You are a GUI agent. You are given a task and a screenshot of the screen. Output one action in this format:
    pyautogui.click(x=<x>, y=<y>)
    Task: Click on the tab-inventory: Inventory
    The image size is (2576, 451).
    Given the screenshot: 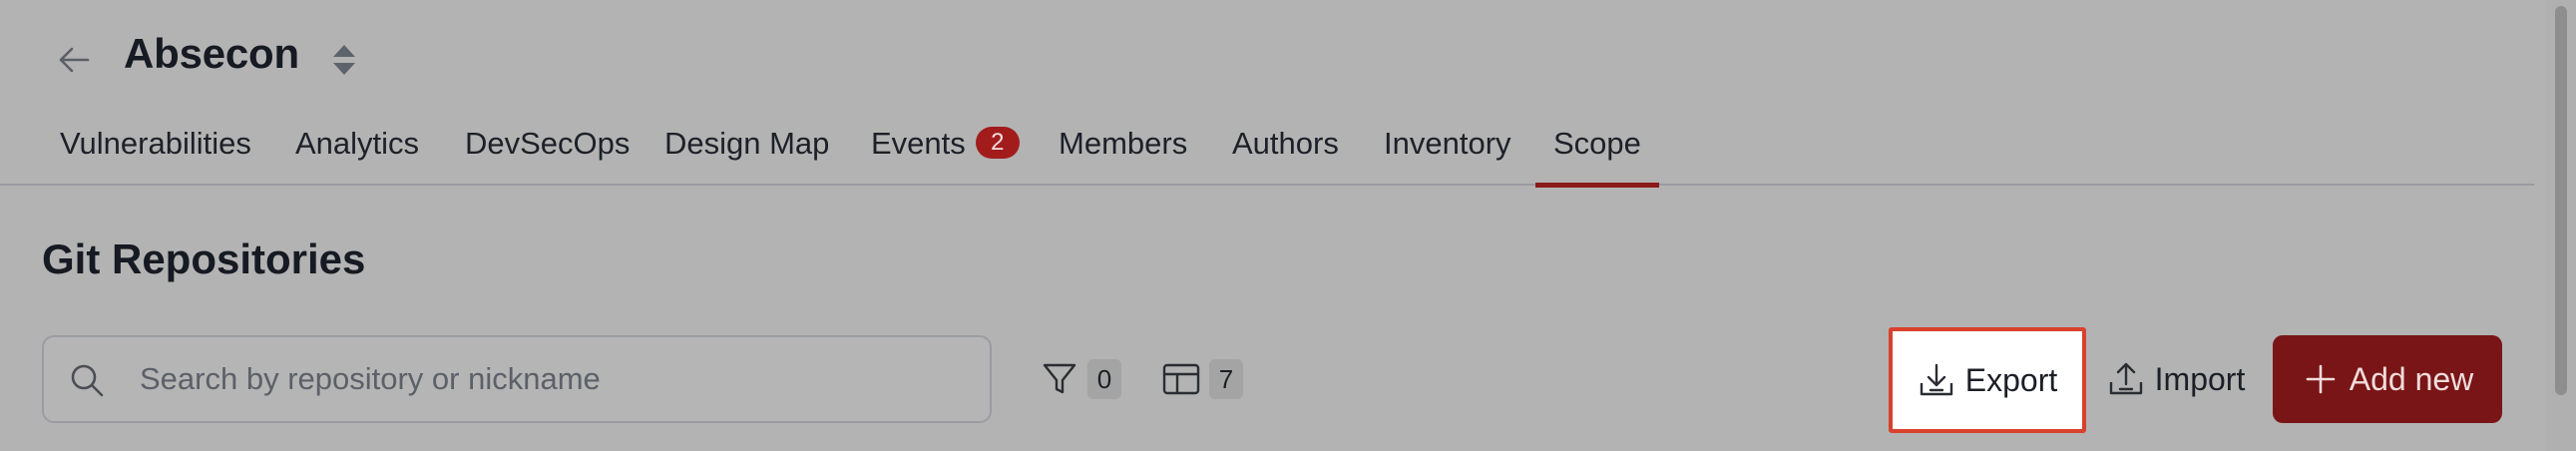 What is the action you would take?
    pyautogui.click(x=1447, y=147)
    